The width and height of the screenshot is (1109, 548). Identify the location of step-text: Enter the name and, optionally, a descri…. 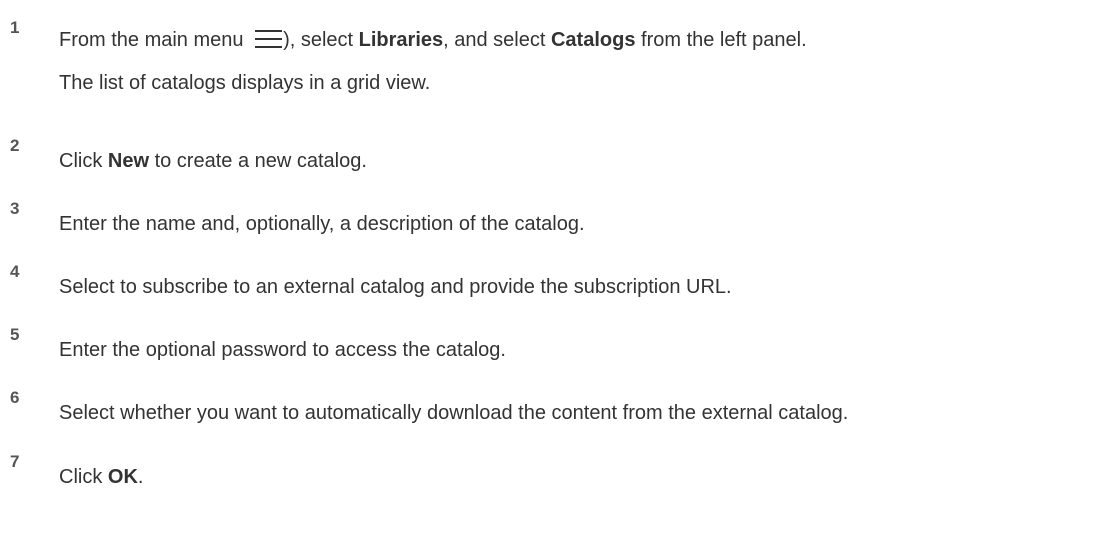
(322, 224).